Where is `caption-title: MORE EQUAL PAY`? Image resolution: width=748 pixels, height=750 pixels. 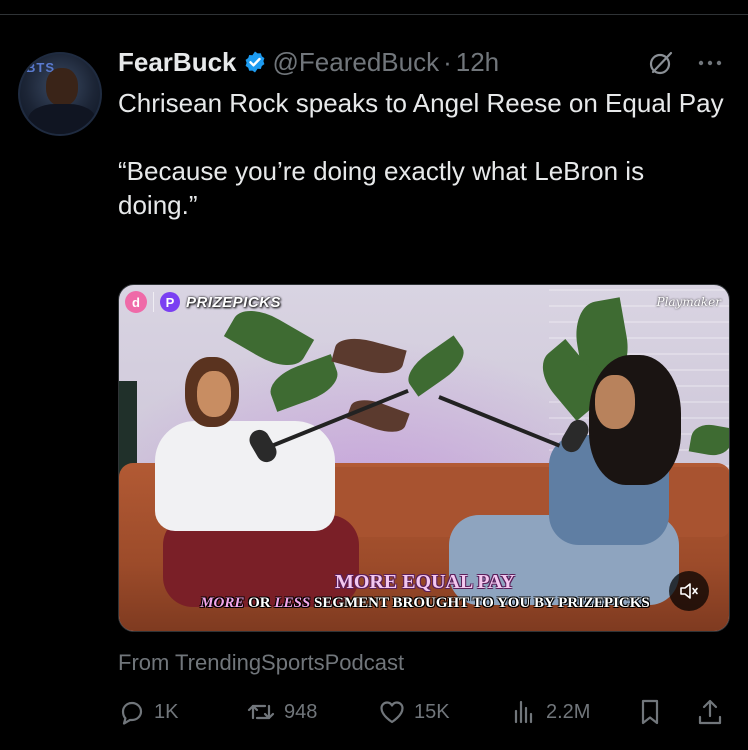
caption-title: MORE EQUAL PAY is located at coordinates (425, 582).